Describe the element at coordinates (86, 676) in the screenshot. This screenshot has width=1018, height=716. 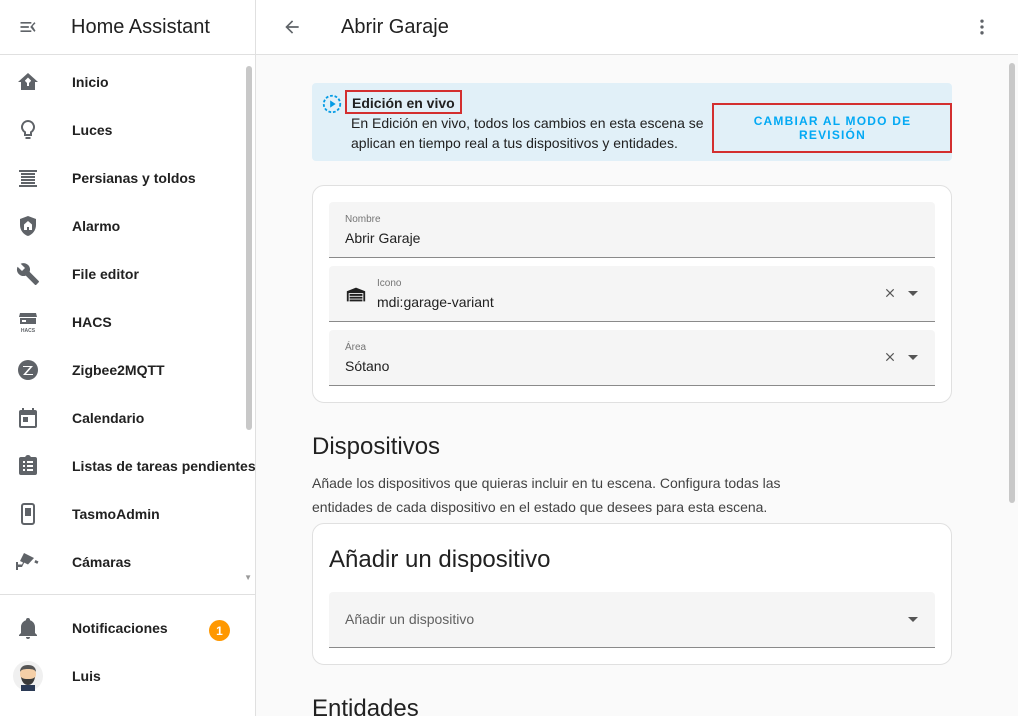
I see `sidebar-item-label: Luis` at that location.